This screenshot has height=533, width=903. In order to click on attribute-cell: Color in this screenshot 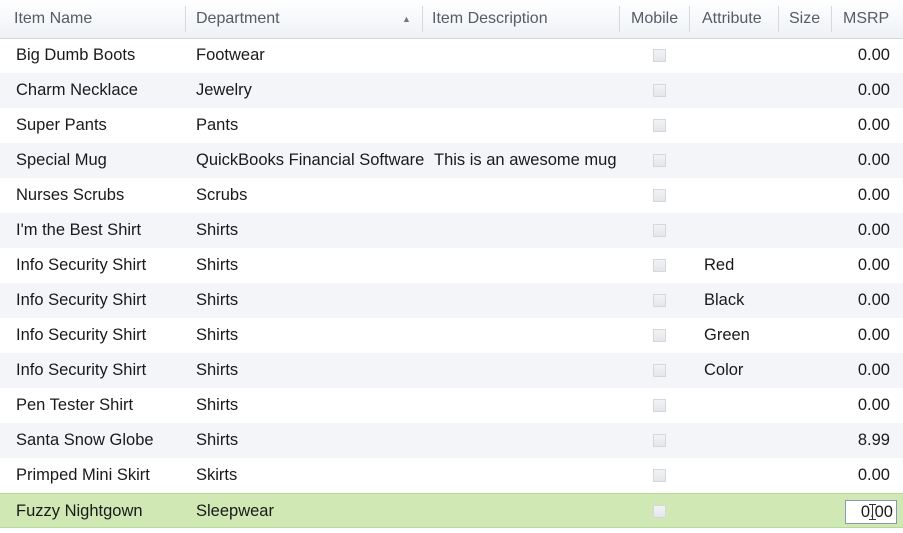, I will do `click(723, 370)`.